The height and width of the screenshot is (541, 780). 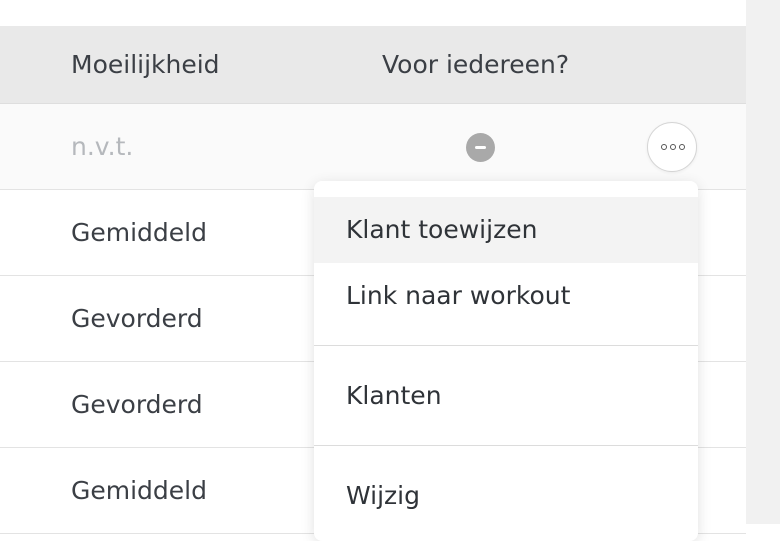 I want to click on difficulty-cell: n.v.t., so click(x=102, y=146).